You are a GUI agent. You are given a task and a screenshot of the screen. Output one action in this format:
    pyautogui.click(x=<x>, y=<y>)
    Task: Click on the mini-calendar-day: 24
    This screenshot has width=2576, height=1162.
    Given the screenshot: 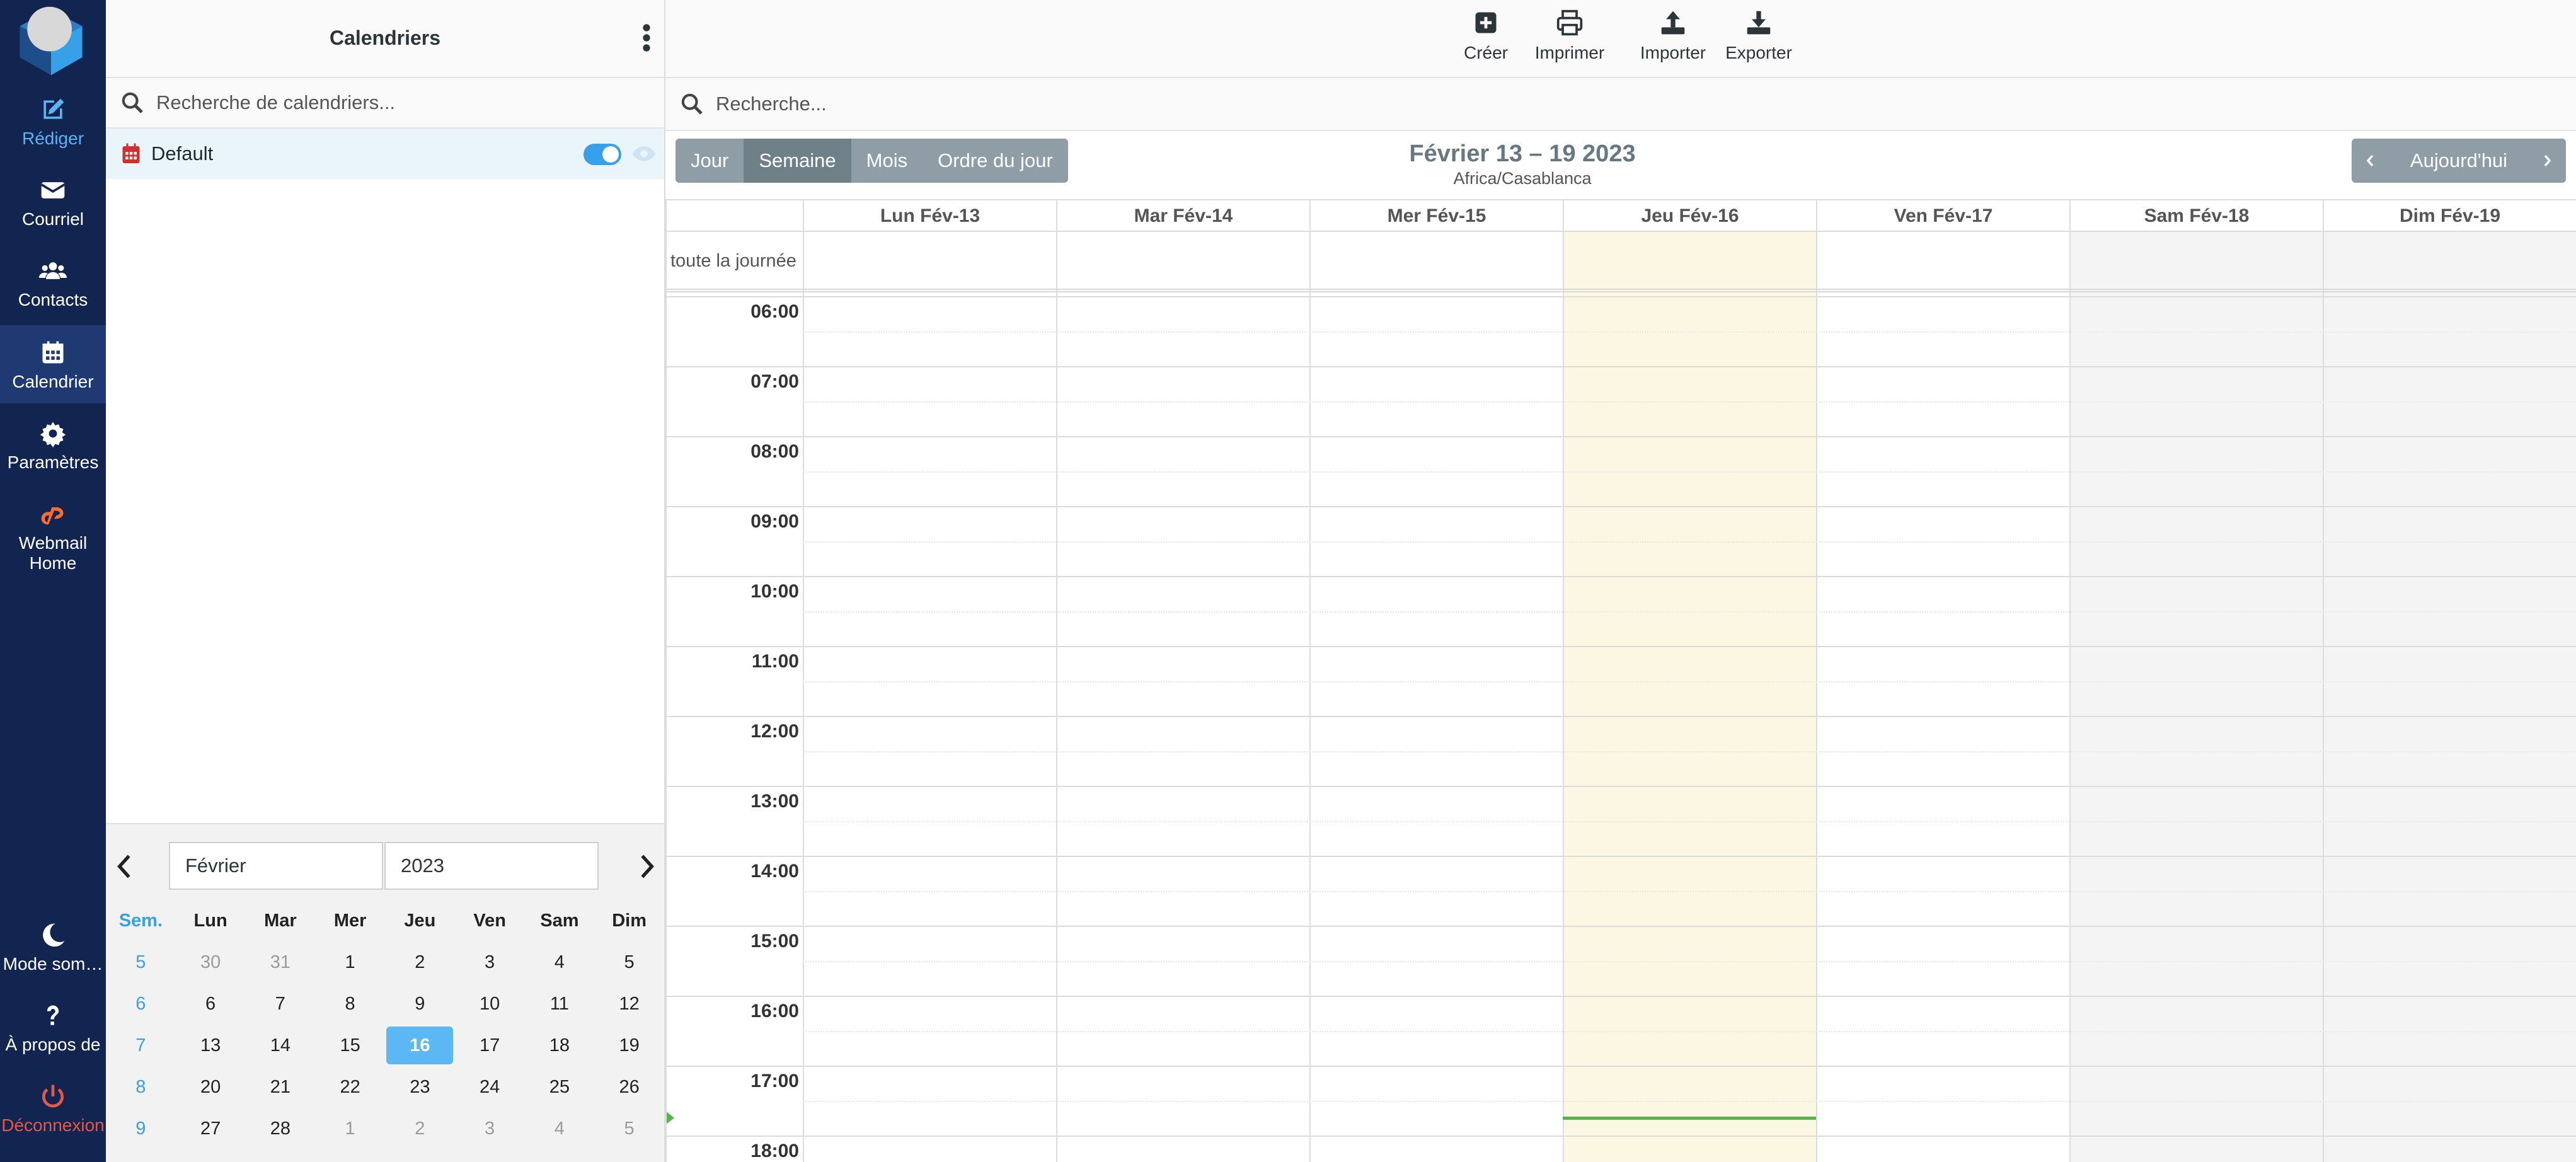 What is the action you would take?
    pyautogui.click(x=490, y=1087)
    